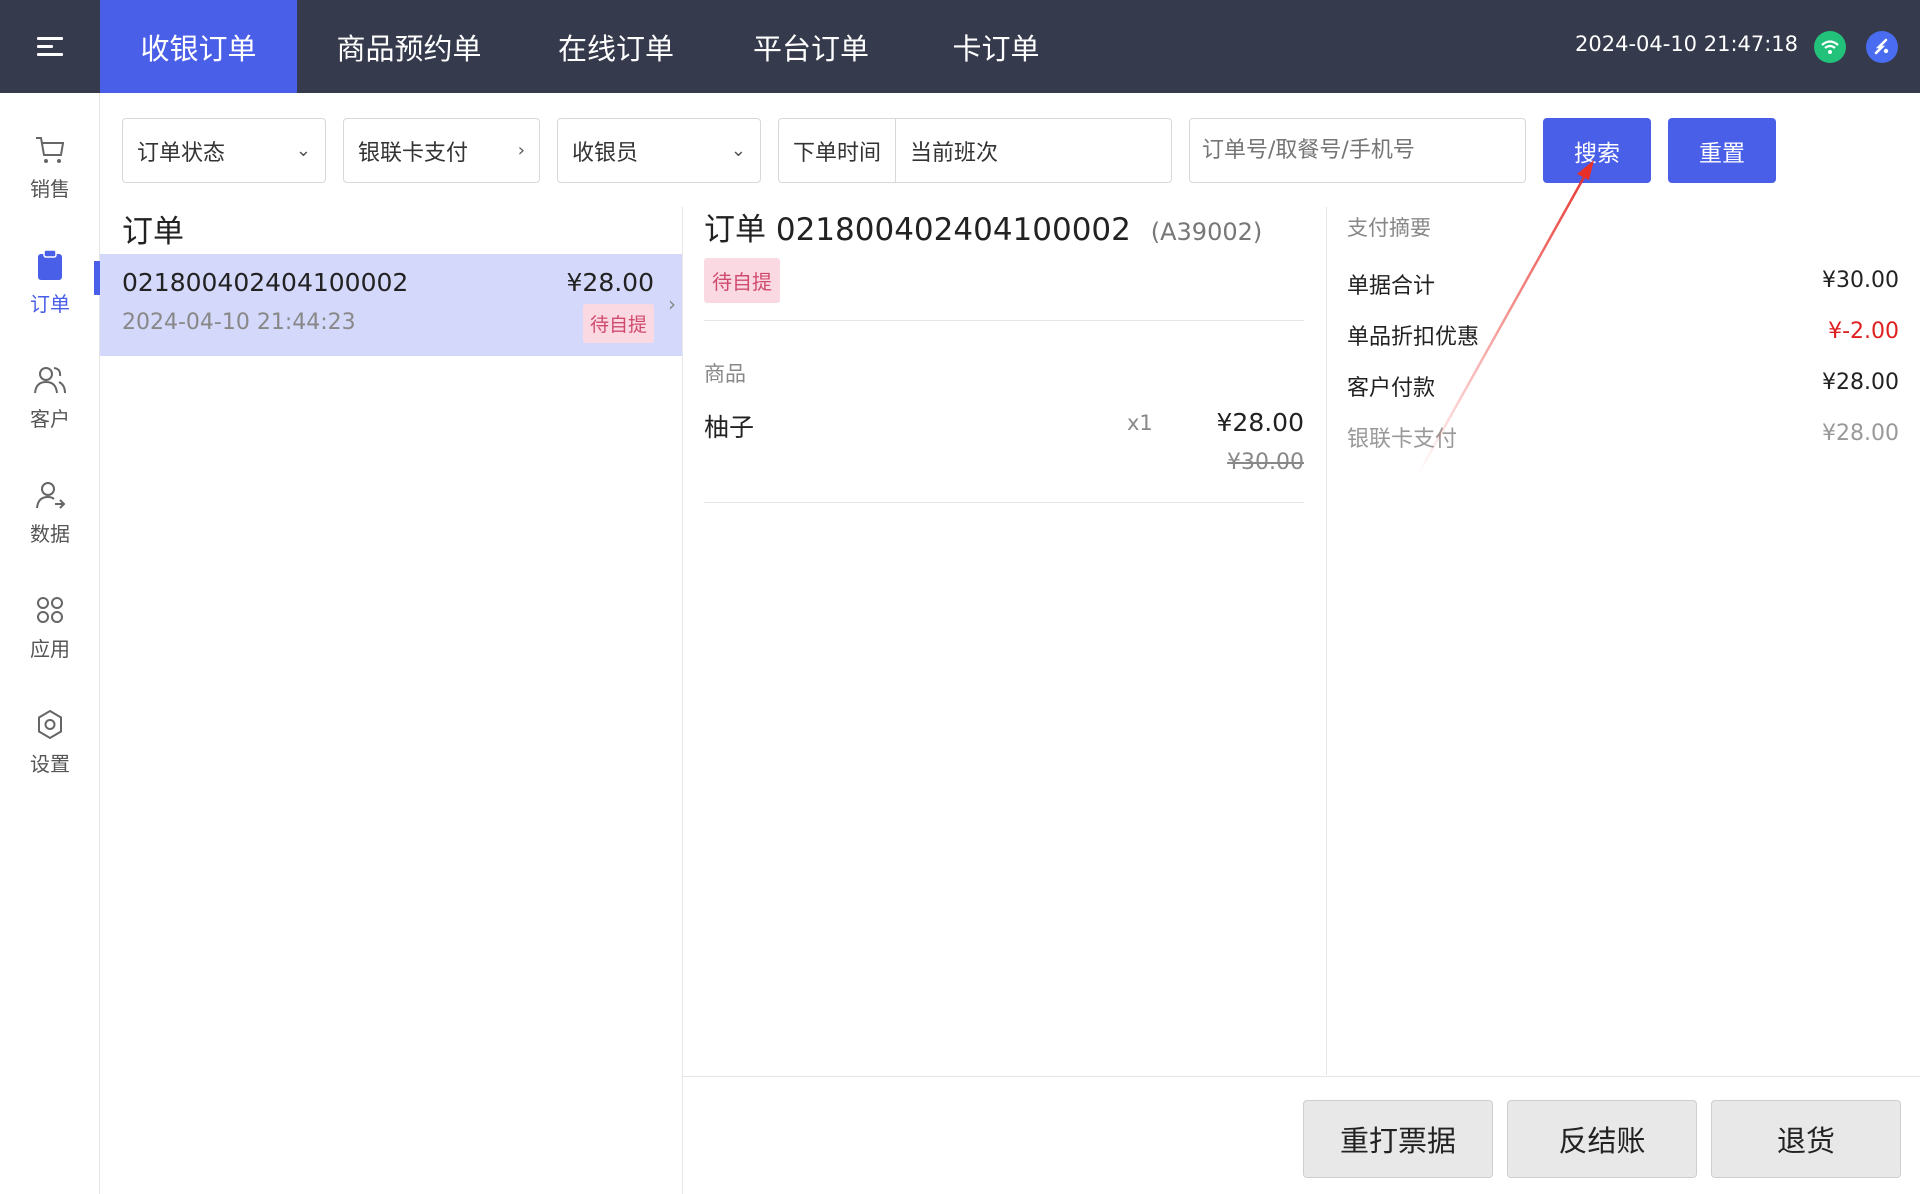 The width and height of the screenshot is (1920, 1194). I want to click on payment-method-label: 银联卡支付, so click(413, 153).